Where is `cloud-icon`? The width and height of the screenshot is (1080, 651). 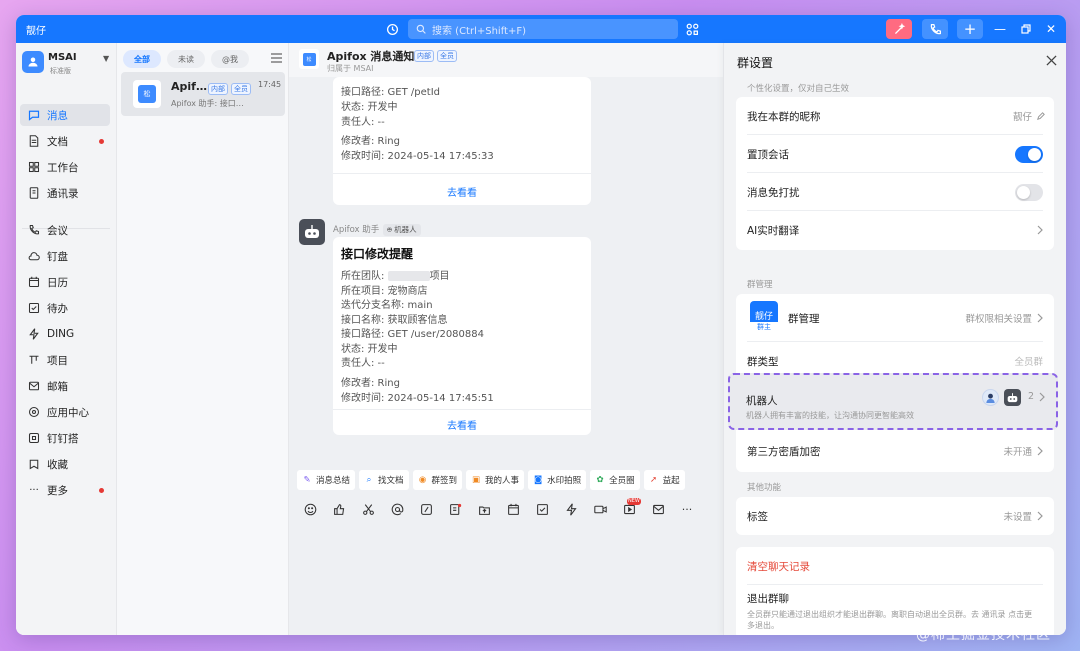
cloud-icon is located at coordinates (34, 256).